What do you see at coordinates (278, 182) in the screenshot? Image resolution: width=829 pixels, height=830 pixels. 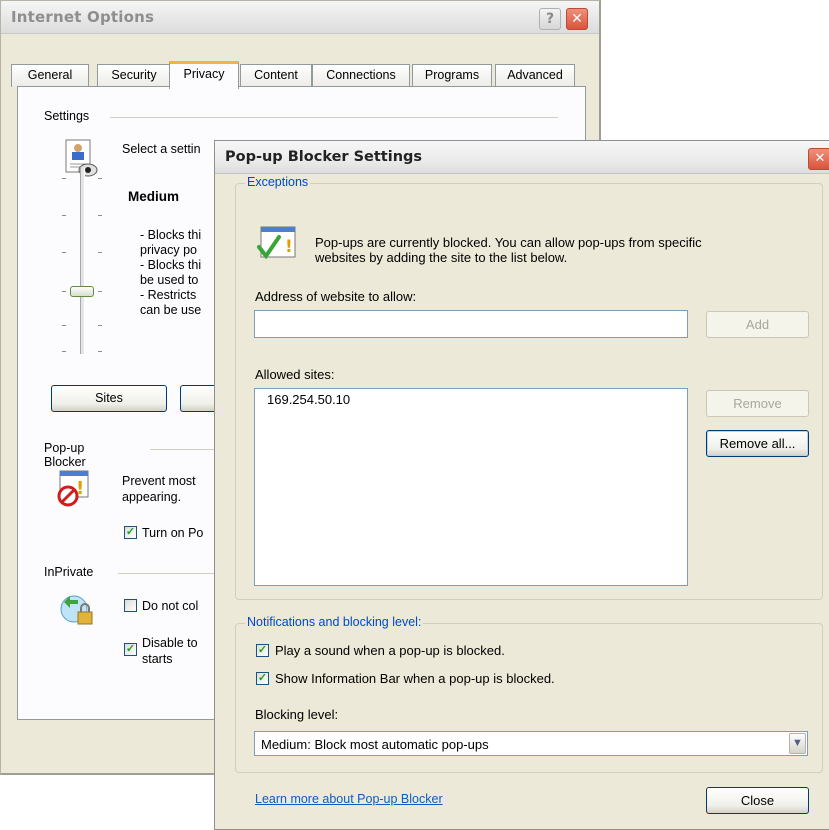 I see `exceptions-legend: Exceptions` at bounding box center [278, 182].